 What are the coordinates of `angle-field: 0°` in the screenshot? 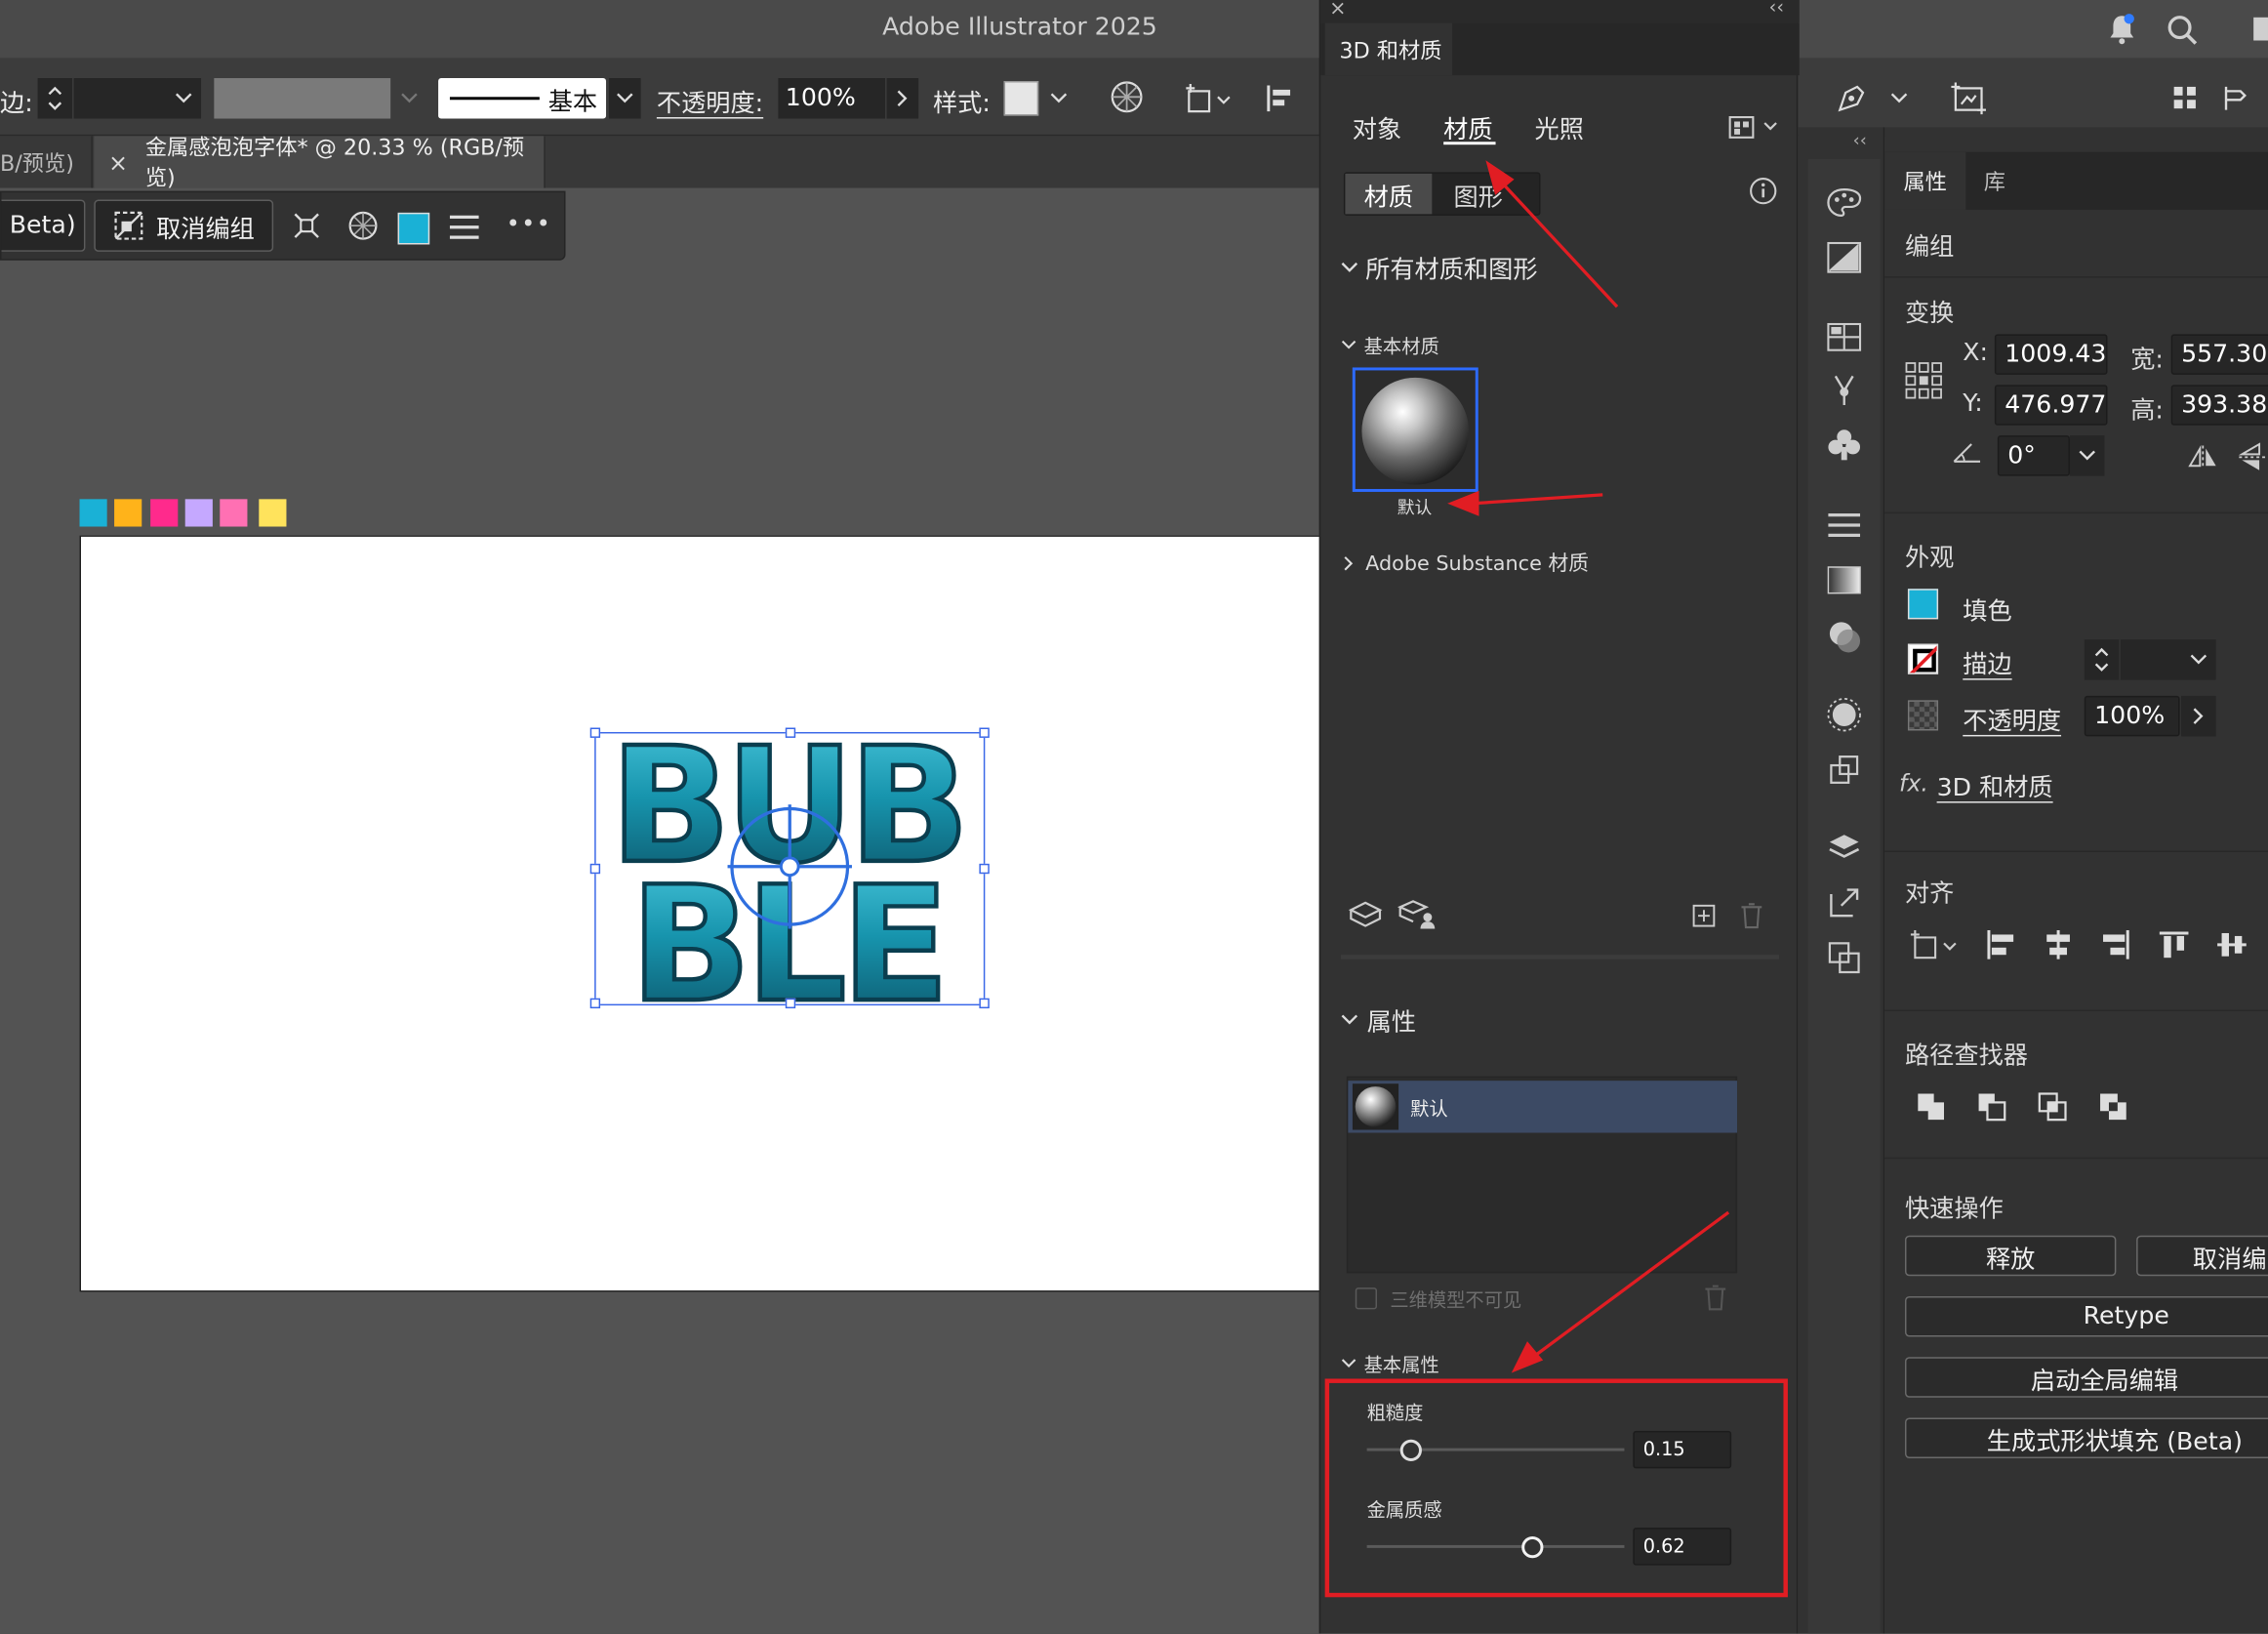 It's located at (2034, 456).